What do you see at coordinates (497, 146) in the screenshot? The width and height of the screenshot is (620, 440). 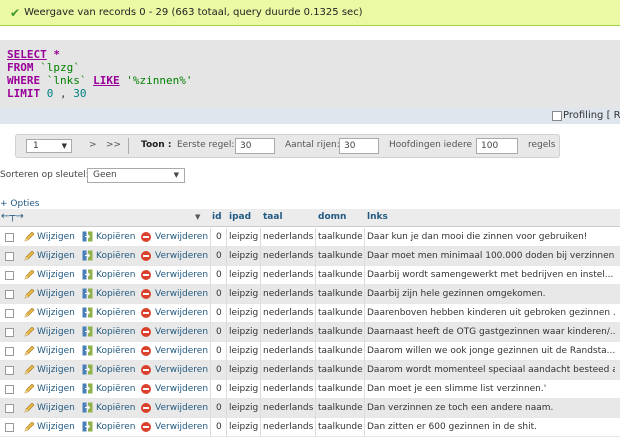 I see `headers-every-input: 100` at bounding box center [497, 146].